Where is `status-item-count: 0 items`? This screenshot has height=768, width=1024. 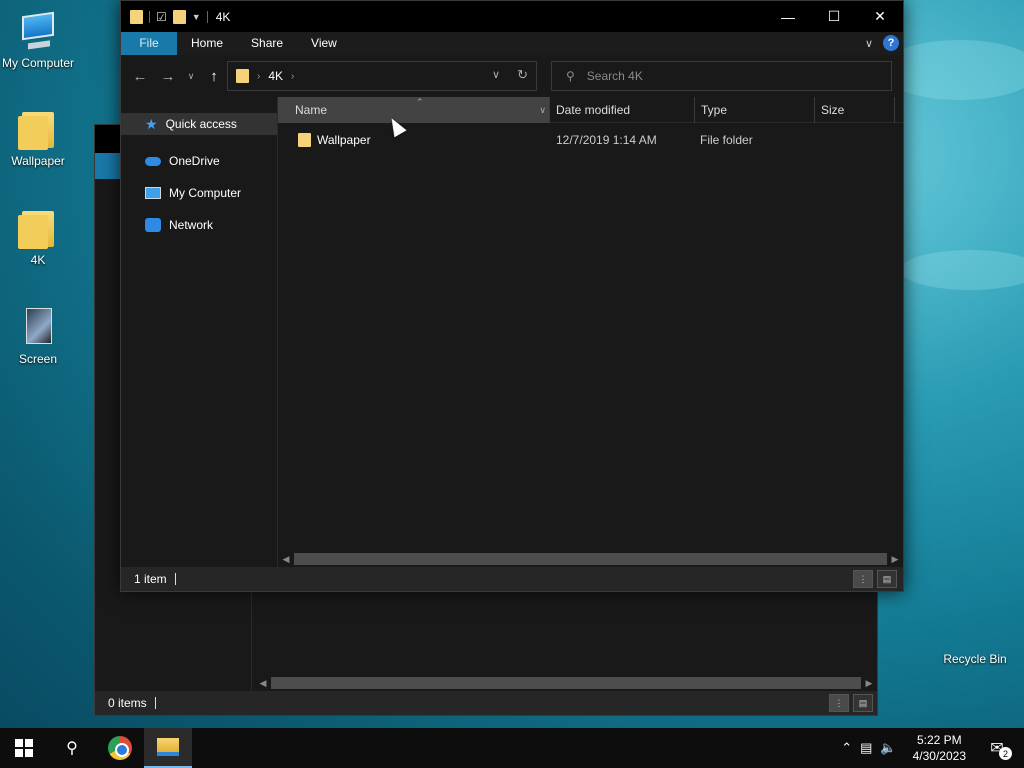
status-item-count: 0 items is located at coordinates (127, 703).